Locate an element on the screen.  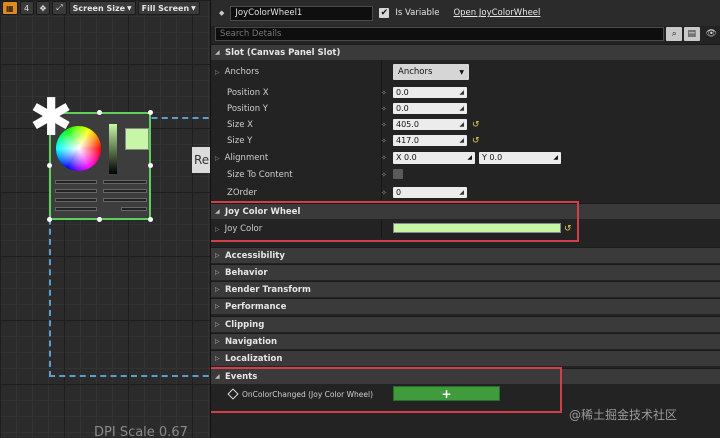
open-widget-link: Open JoyColorWheel is located at coordinates (496, 13).